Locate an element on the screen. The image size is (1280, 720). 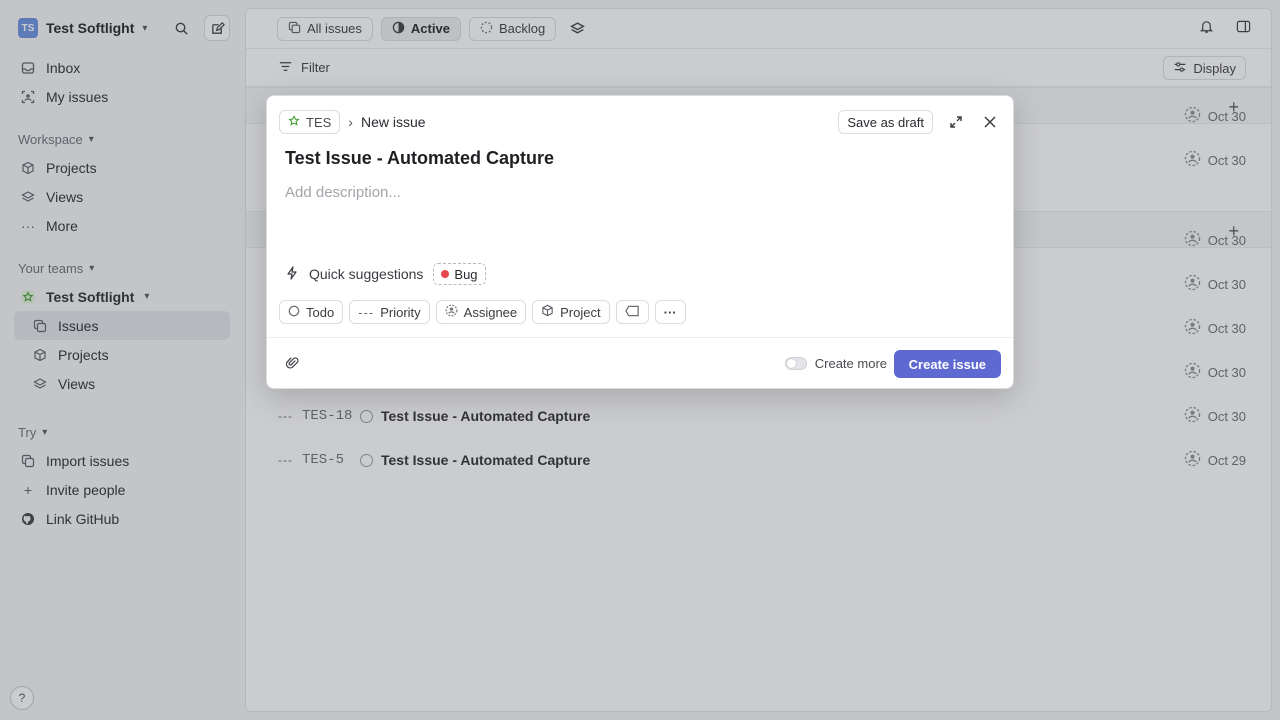
label-selector is located at coordinates (632, 312).